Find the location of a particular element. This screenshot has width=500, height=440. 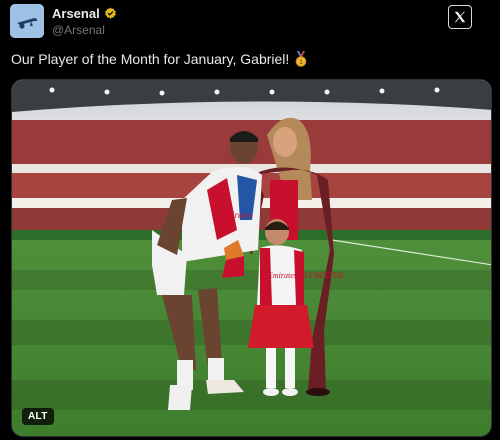

child-shirt-text: Emirates FLY BETTER is located at coordinates (305, 275).